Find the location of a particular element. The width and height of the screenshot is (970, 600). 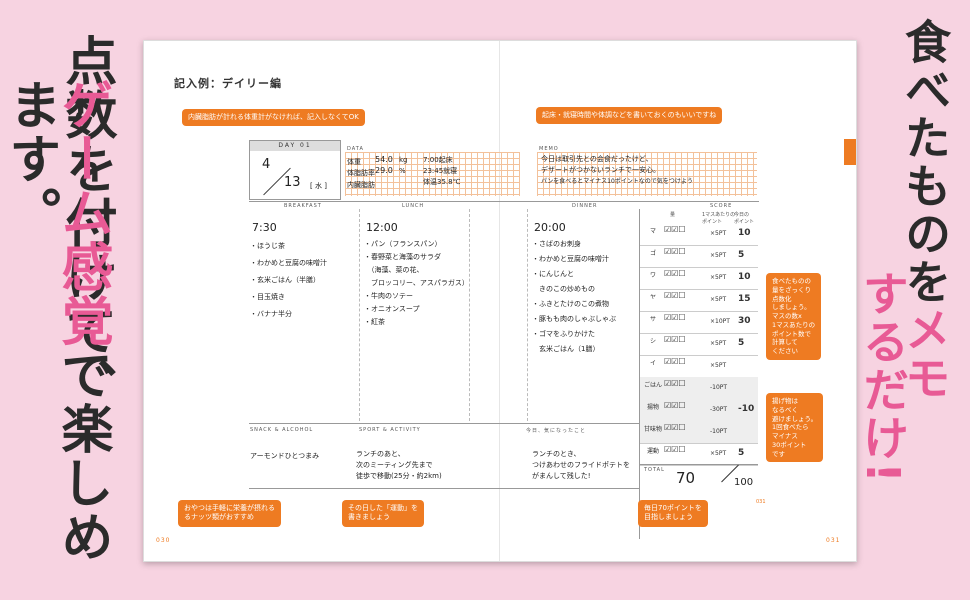

score-category: ごはん is located at coordinates (653, 385).